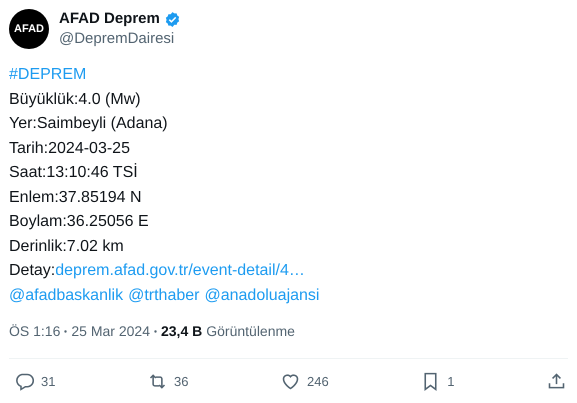 This screenshot has width=577, height=403. Describe the element at coordinates (120, 39) in the screenshot. I see `author-handle: @DepremDairesi` at that location.